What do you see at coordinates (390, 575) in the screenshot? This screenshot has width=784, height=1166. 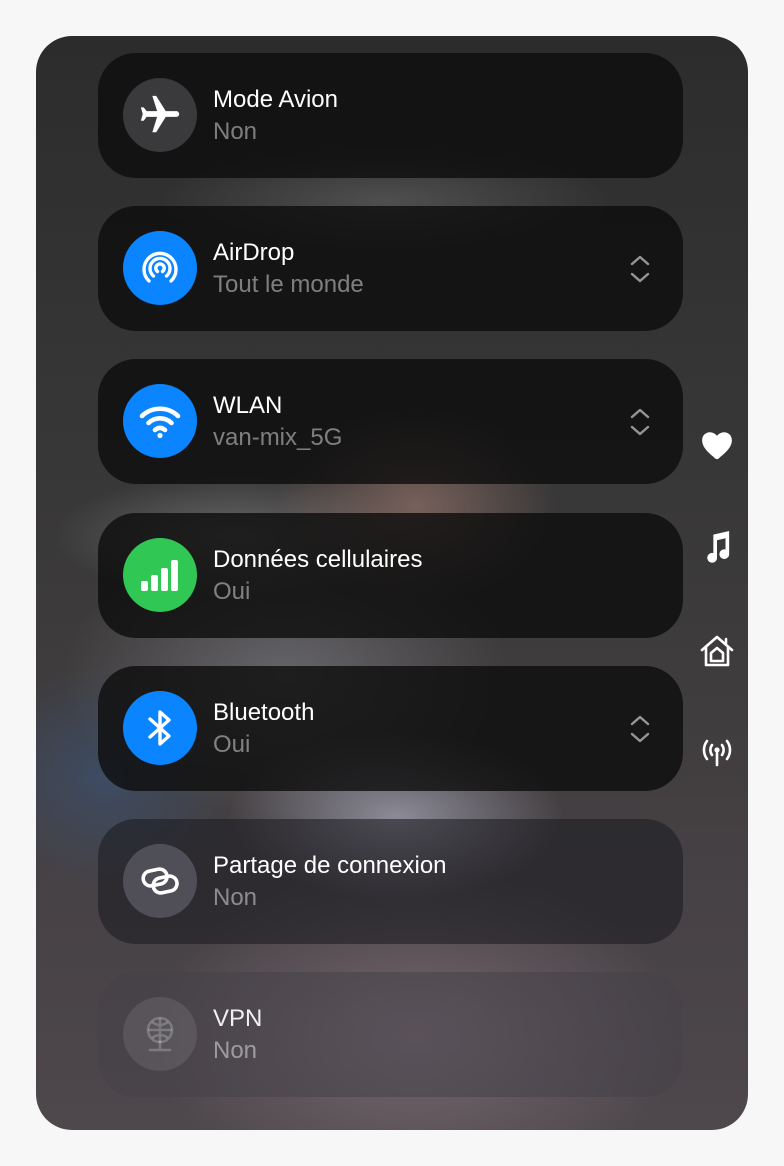 I see `cellular-data-tile: Données cellulaires Oui` at bounding box center [390, 575].